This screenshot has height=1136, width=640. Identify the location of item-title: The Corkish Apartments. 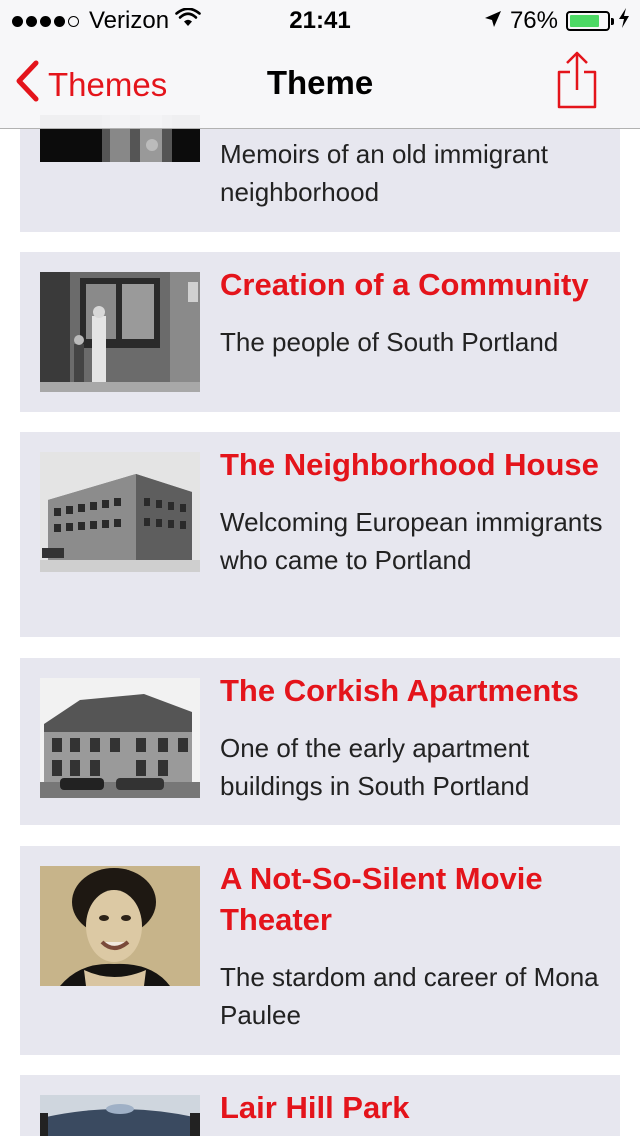
(415, 690).